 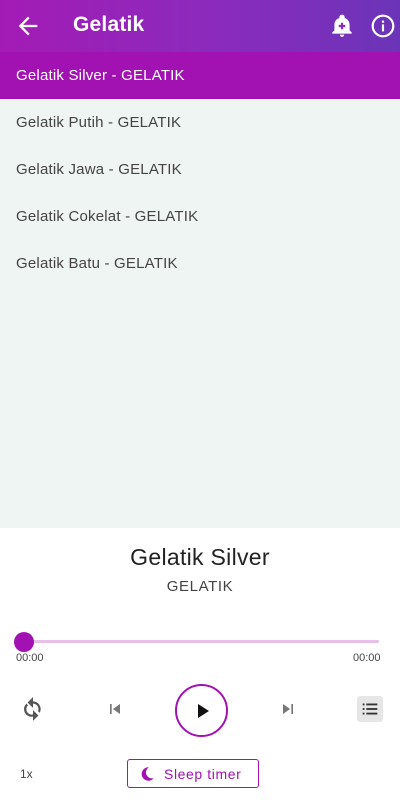 What do you see at coordinates (201, 641) in the screenshot?
I see `seek-bar` at bounding box center [201, 641].